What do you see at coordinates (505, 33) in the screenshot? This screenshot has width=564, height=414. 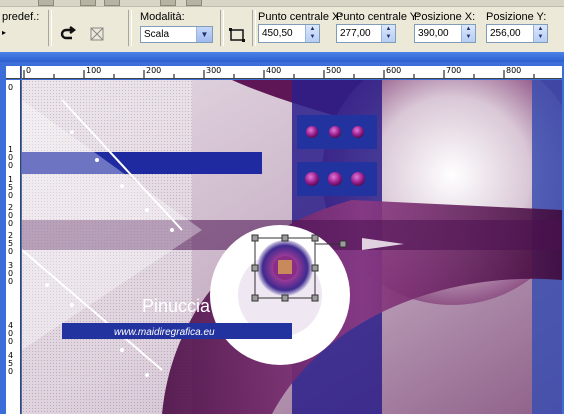 I see `pos-y-value: 256,00` at bounding box center [505, 33].